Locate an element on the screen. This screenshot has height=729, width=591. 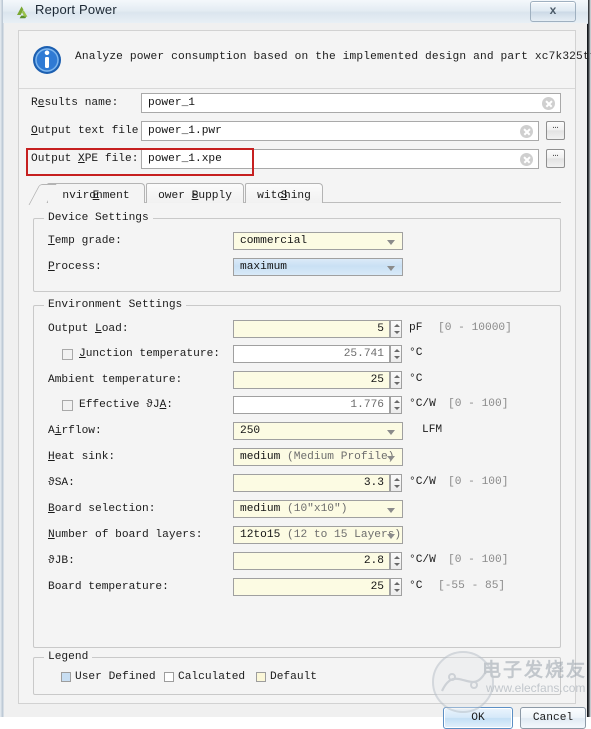
close-icon: x is located at coordinates (553, 10).